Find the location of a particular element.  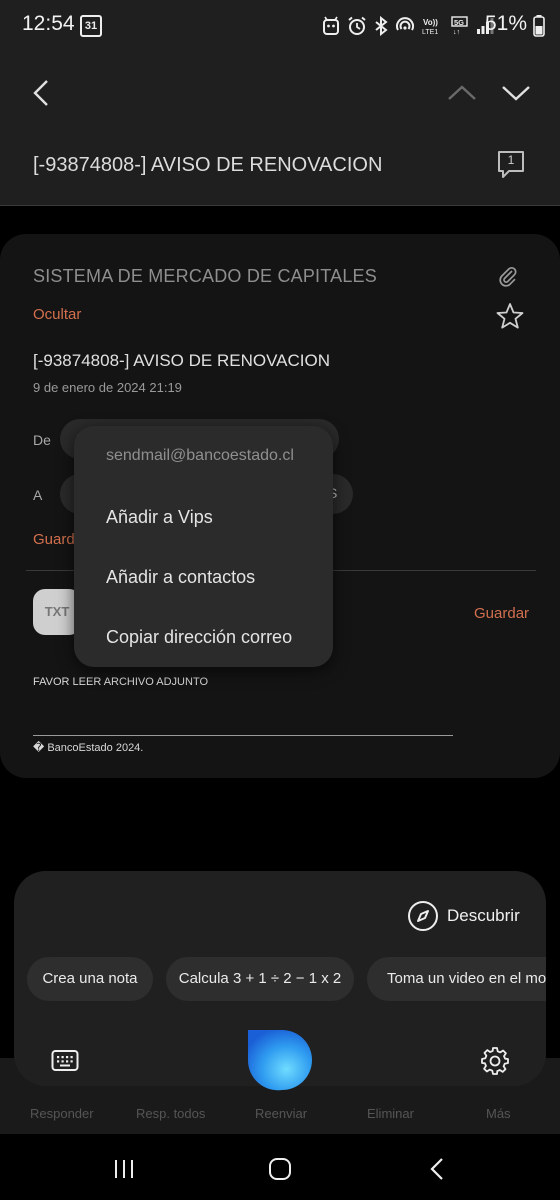

recent-apps-icon is located at coordinates (124, 1169).